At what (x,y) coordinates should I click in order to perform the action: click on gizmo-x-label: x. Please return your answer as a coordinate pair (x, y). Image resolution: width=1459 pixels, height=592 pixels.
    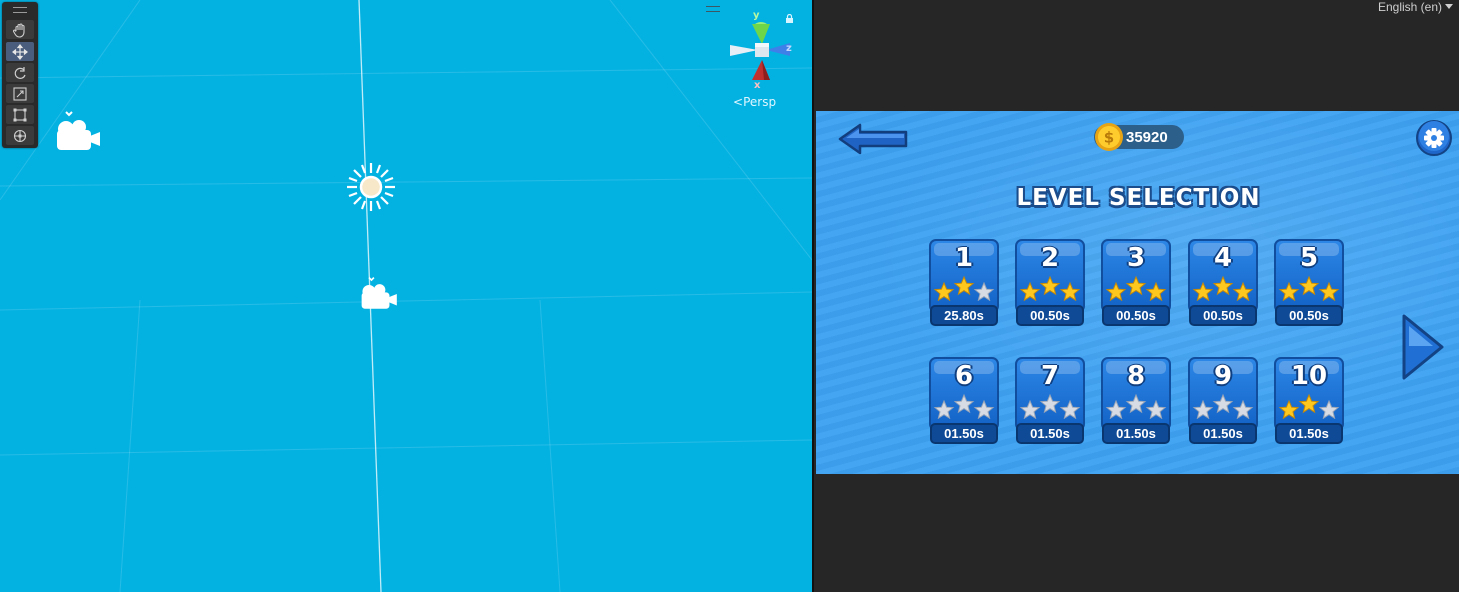
    Looking at the image, I should click on (757, 85).